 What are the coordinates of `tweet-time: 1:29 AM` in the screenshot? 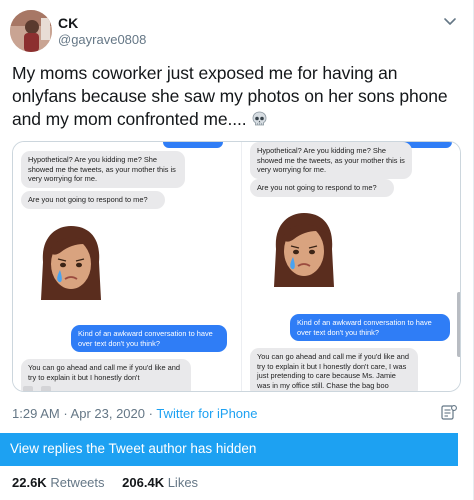 It's located at (36, 413).